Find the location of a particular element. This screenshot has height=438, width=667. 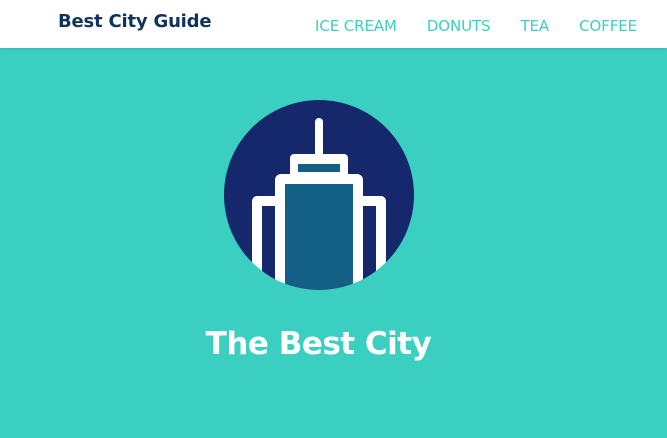

nav-menu: ICE CREAM DONUTS TEA COFFEE is located at coordinates (476, 26).